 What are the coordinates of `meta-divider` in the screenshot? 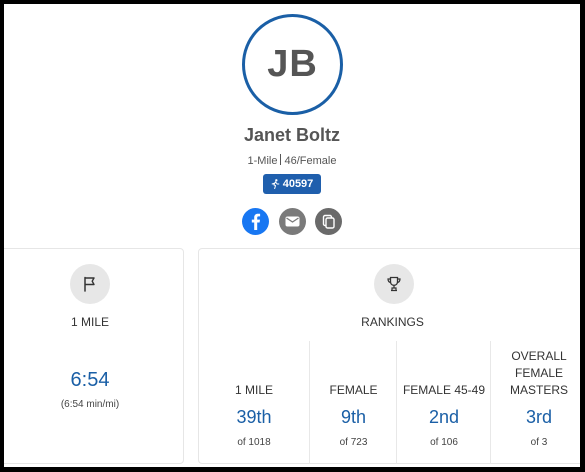 It's located at (281, 159).